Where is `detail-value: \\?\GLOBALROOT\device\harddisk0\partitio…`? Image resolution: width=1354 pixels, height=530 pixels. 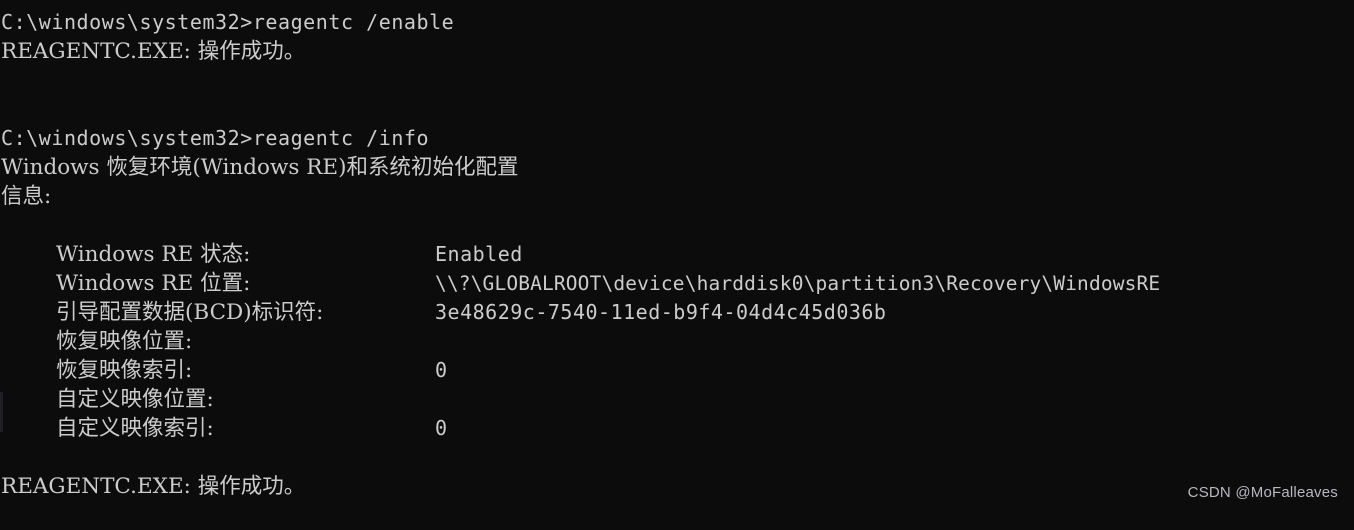 detail-value: \\?\GLOBALROOT\device\harddisk0\partitio… is located at coordinates (798, 283).